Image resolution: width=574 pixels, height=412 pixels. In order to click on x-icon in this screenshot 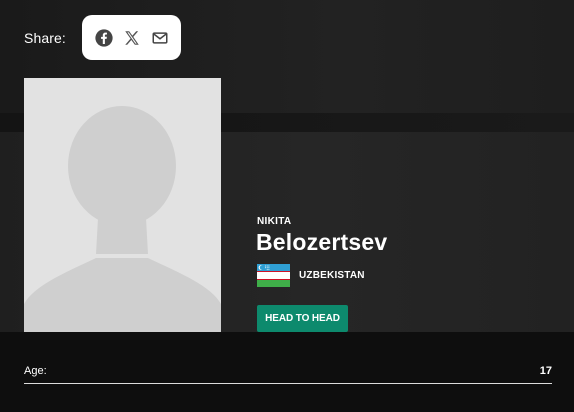, I will do `click(132, 38)`.